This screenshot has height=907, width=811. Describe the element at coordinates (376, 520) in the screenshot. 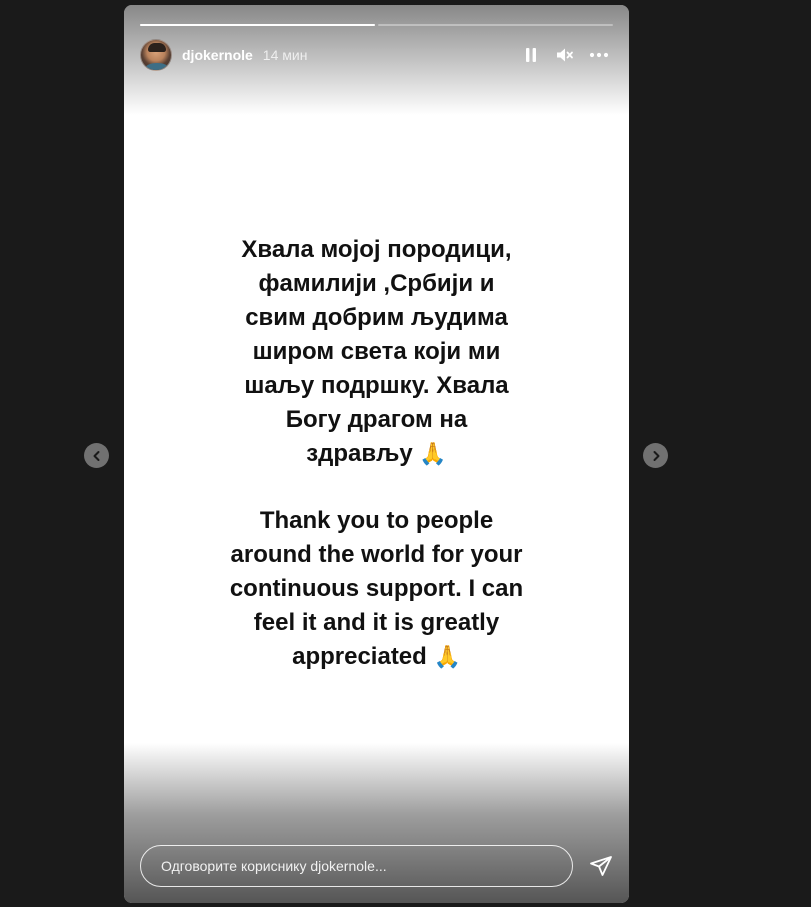

I see `text-line: Thank you to people` at that location.